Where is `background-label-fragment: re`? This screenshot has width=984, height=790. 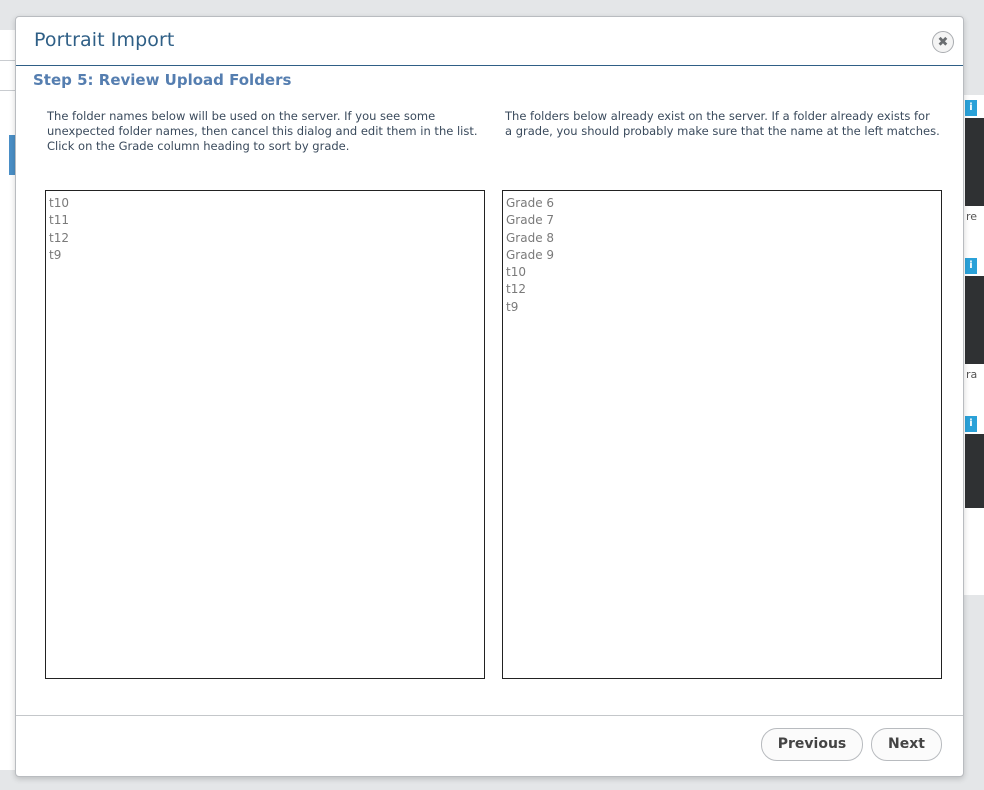 background-label-fragment: re is located at coordinates (972, 216).